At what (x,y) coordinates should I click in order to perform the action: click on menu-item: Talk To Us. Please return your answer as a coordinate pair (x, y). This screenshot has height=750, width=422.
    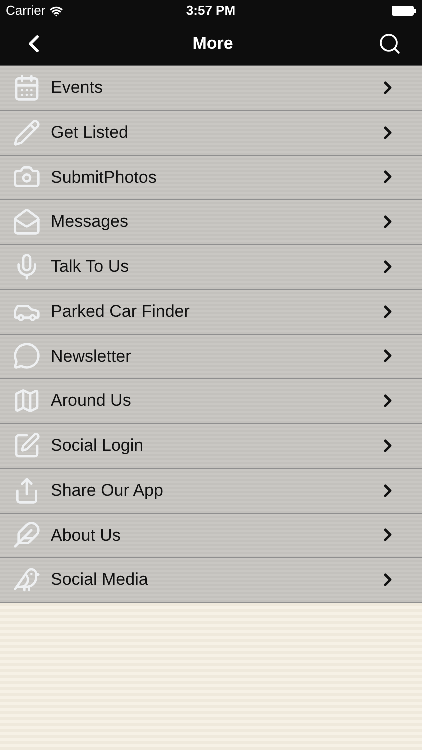
    Looking at the image, I should click on (211, 267).